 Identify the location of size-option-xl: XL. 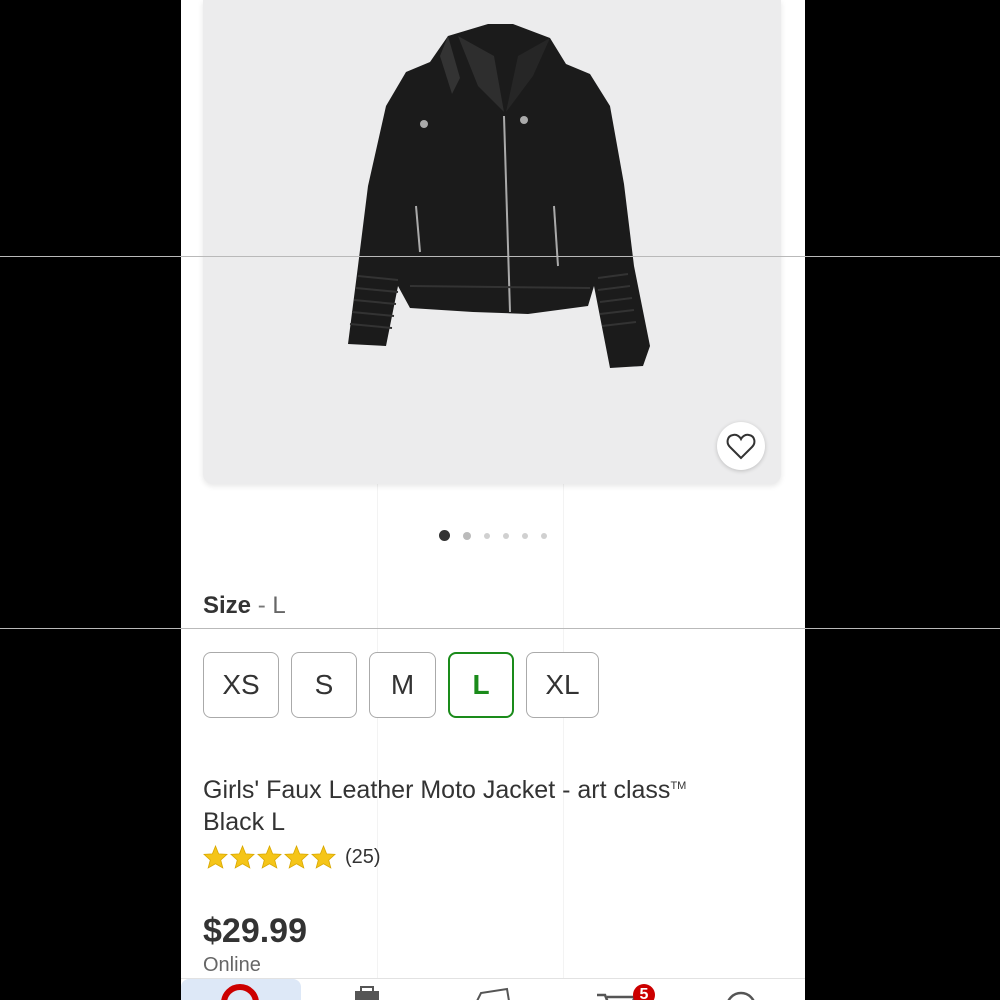
(562, 685).